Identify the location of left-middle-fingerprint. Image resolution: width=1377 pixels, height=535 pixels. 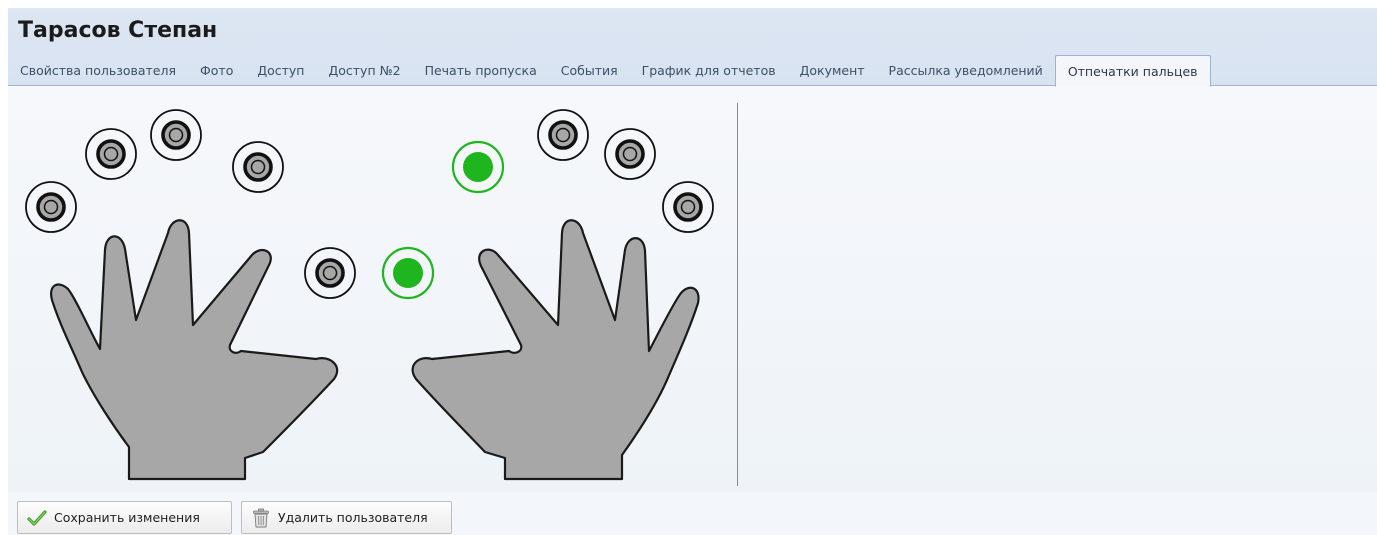
(176, 135).